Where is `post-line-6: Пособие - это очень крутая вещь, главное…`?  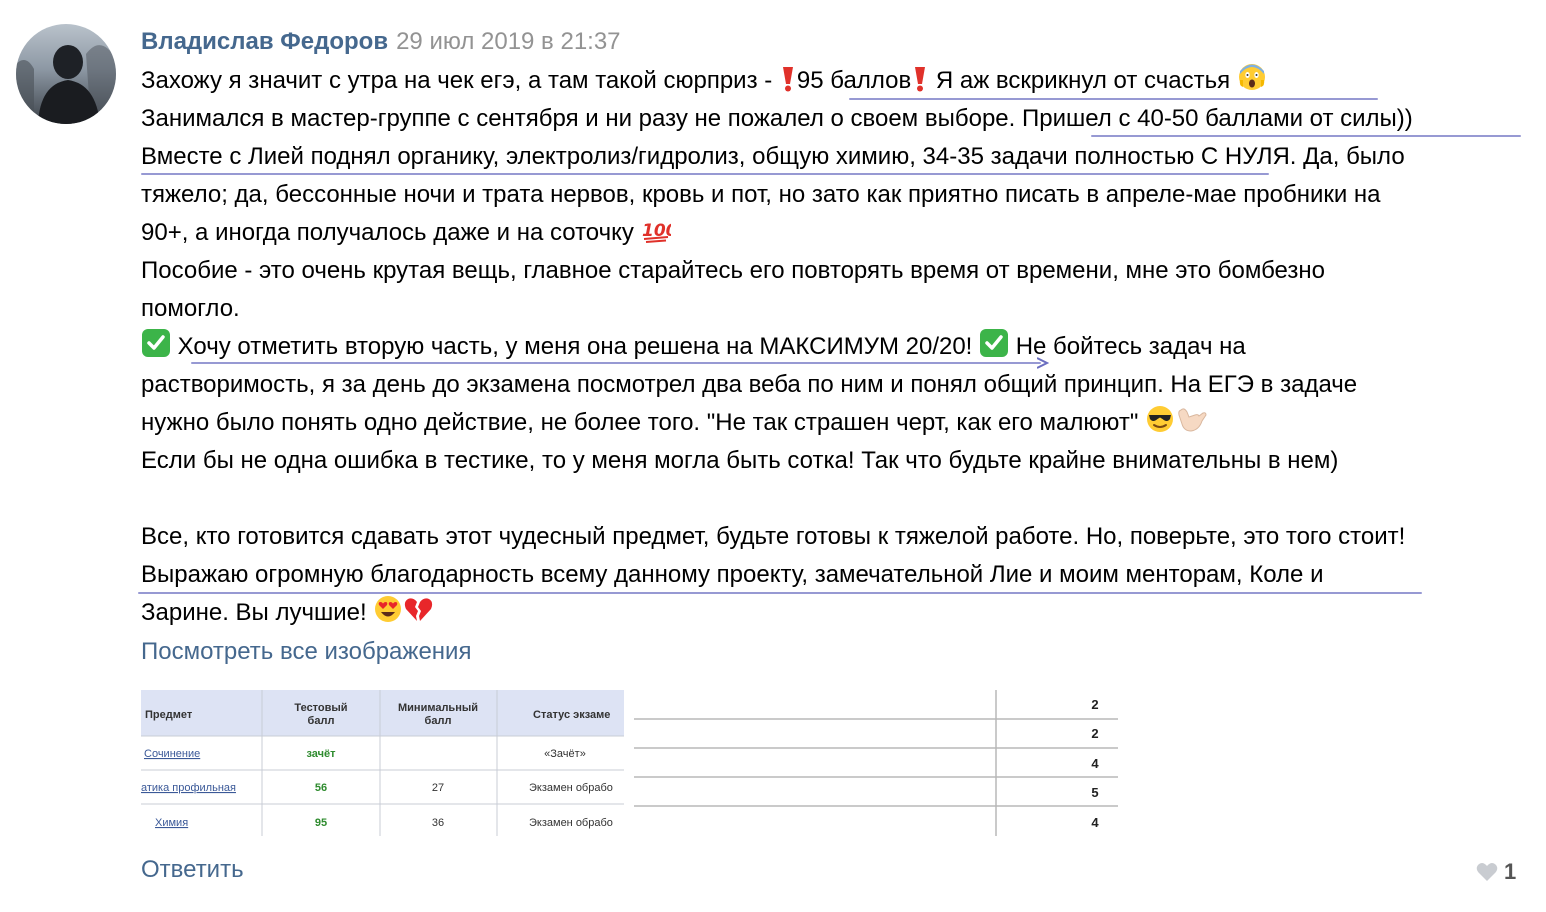
post-line-6: Пособие - это очень крутая вещь, главное… is located at coordinates (733, 270).